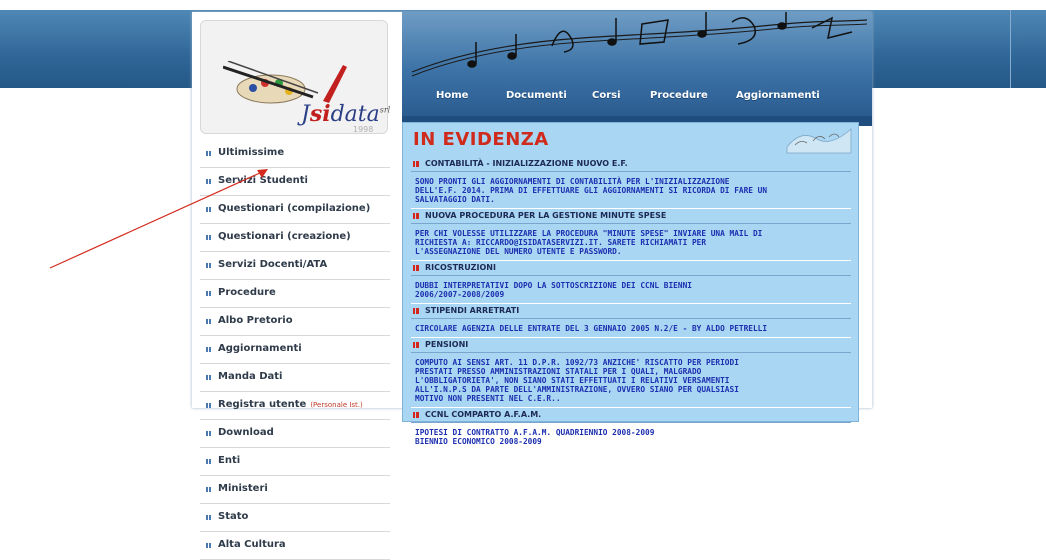 This screenshot has width=1046, height=560. Describe the element at coordinates (295, 77) in the screenshot. I see `site-logo: Jsidatasrl 1998` at that location.